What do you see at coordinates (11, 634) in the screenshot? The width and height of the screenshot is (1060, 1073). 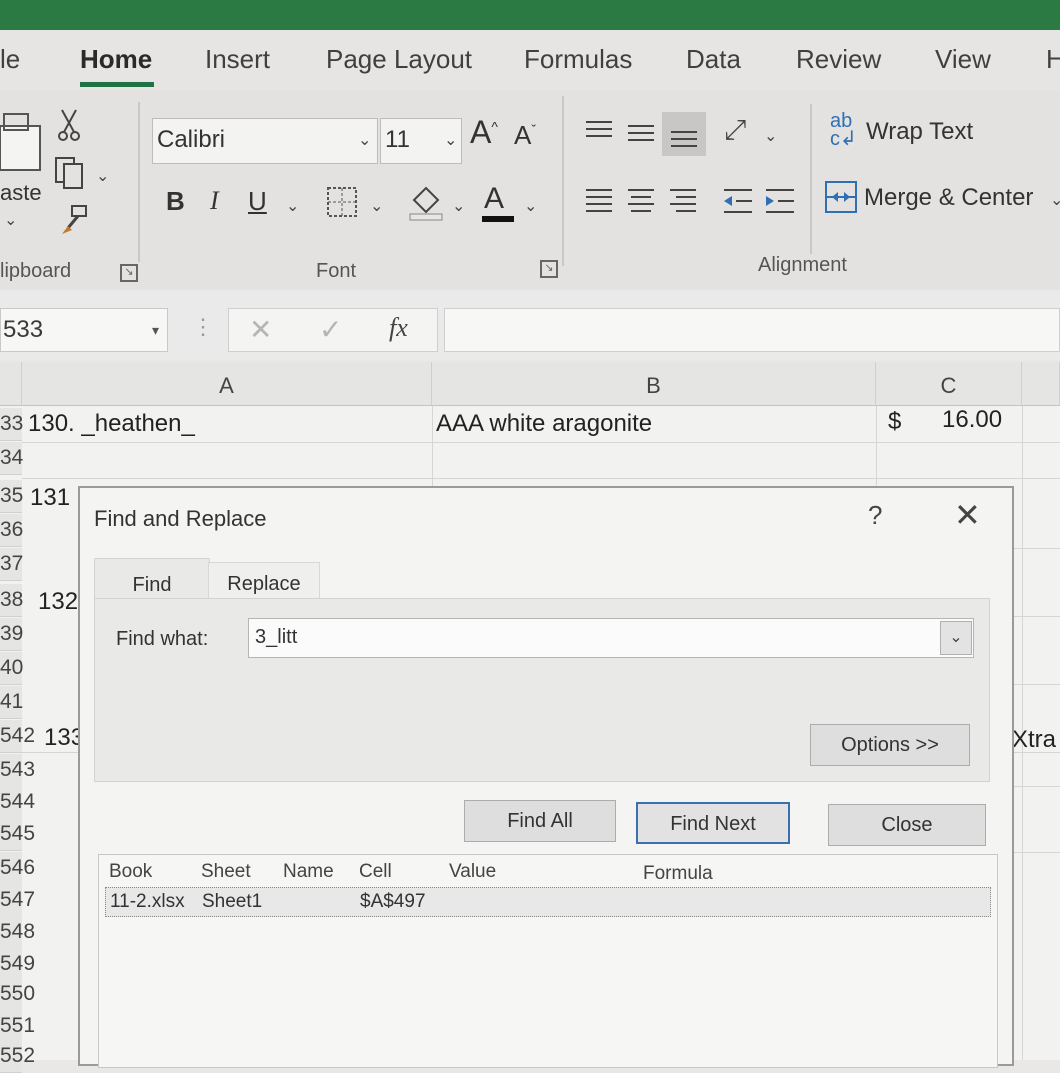 I see `row-header: 39` at bounding box center [11, 634].